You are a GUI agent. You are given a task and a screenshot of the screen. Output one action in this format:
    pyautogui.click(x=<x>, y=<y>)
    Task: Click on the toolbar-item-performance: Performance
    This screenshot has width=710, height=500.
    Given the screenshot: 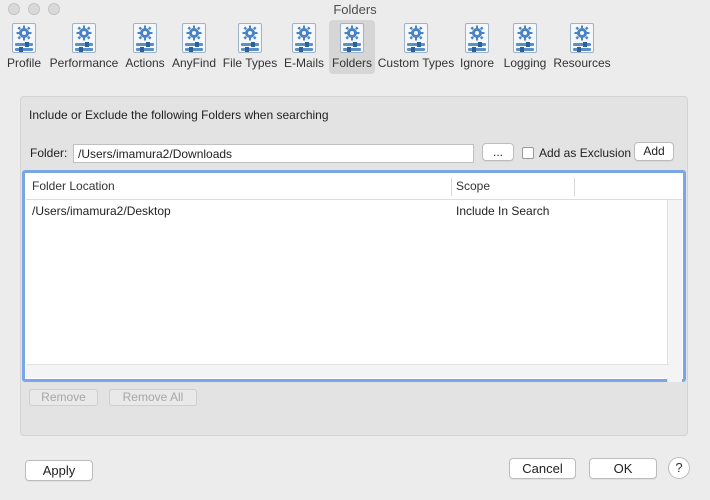 What is the action you would take?
    pyautogui.click(x=84, y=47)
    